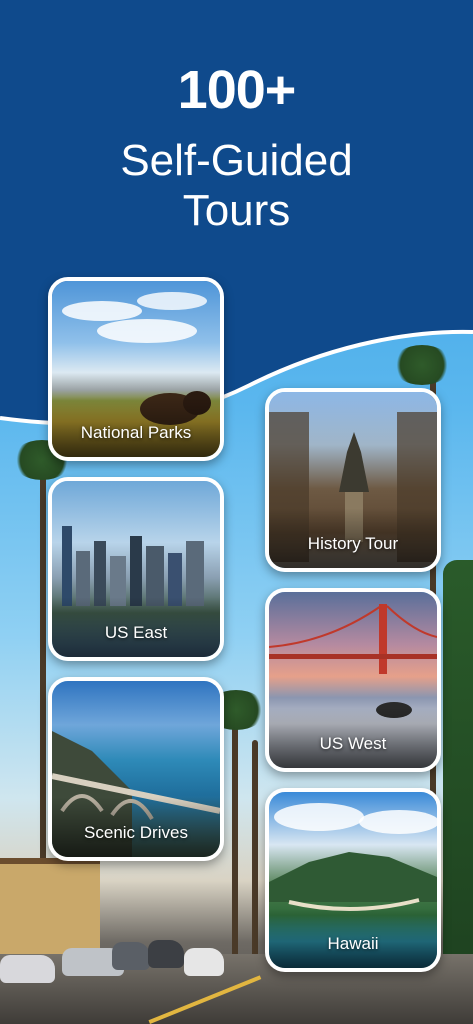 The width and height of the screenshot is (473, 1024). I want to click on card-label: History Tour, so click(353, 543).